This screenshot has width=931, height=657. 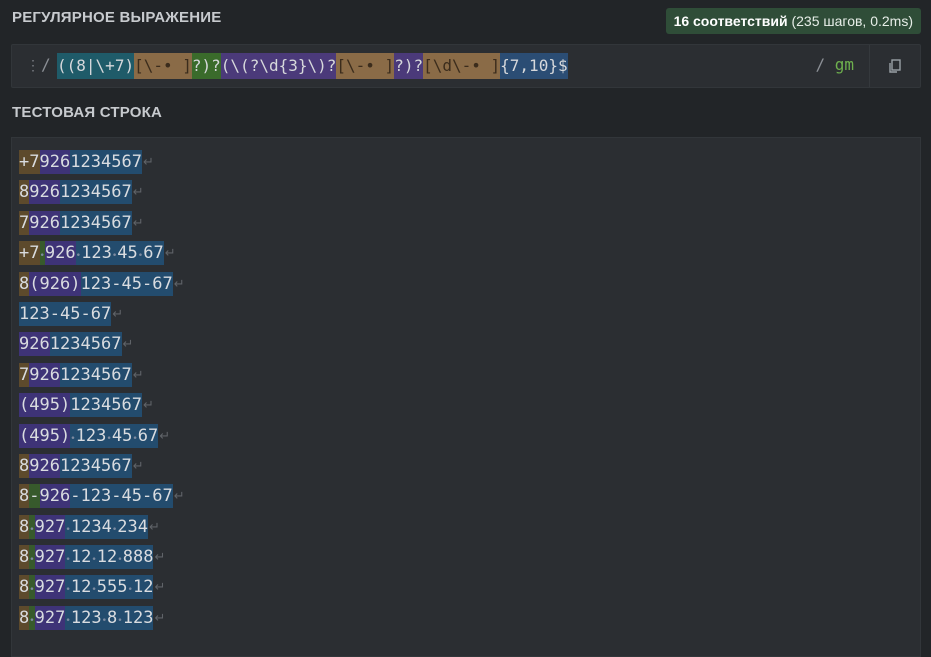 What do you see at coordinates (235, 66) in the screenshot?
I see `regex-token: (\(` at bounding box center [235, 66].